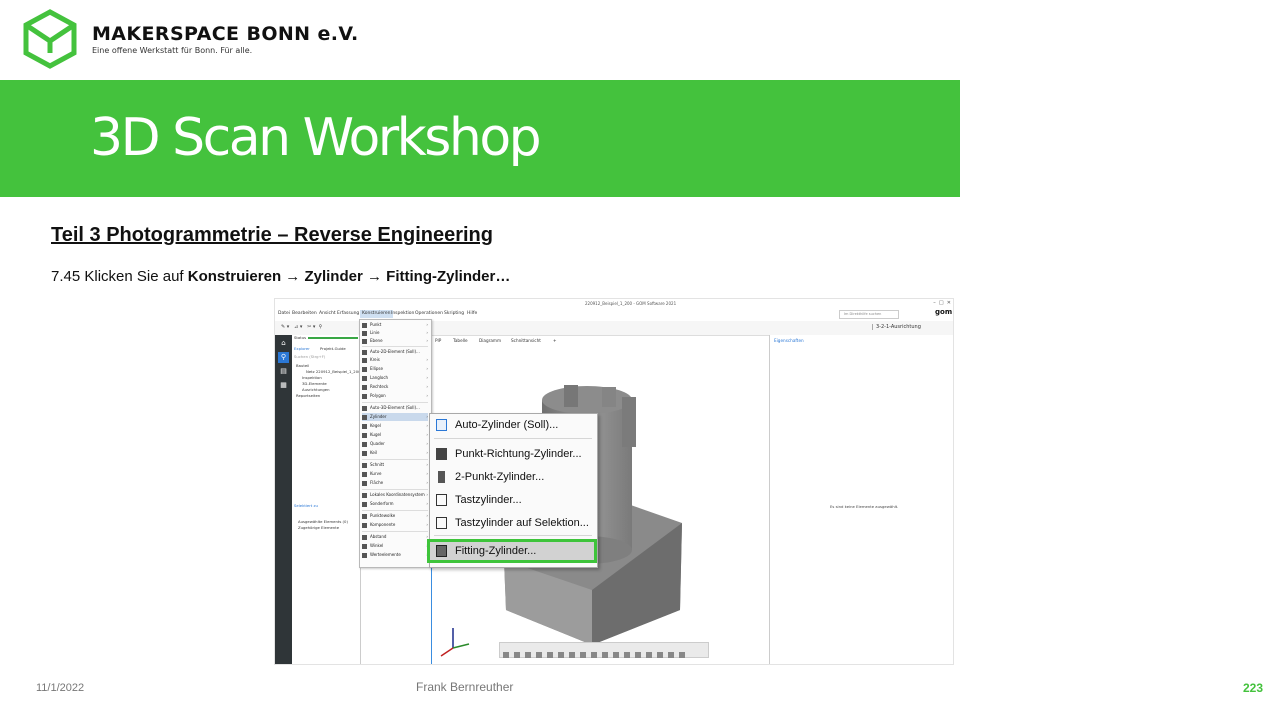  Describe the element at coordinates (441, 551) in the screenshot. I see `fitting-cylinder-icon` at that location.